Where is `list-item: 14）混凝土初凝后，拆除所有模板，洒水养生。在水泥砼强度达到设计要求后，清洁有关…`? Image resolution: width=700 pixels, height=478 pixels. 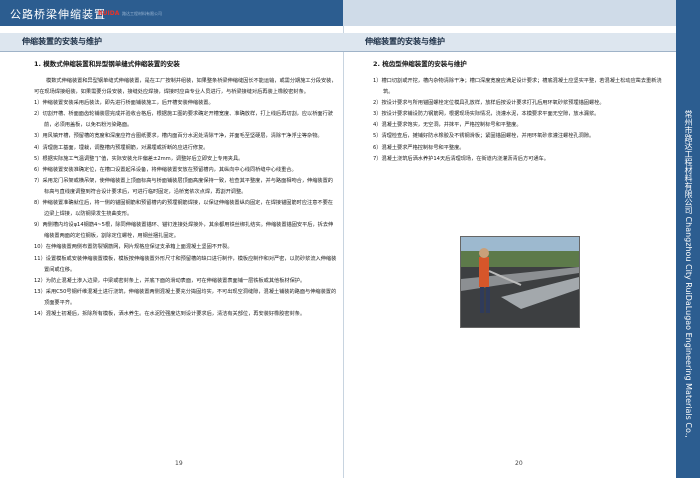 list-item: 14）混凝土初凝后，拆除所有模板，洒水养生。在水泥砼强度达到设计要求后，清洁有关… is located at coordinates (170, 313).